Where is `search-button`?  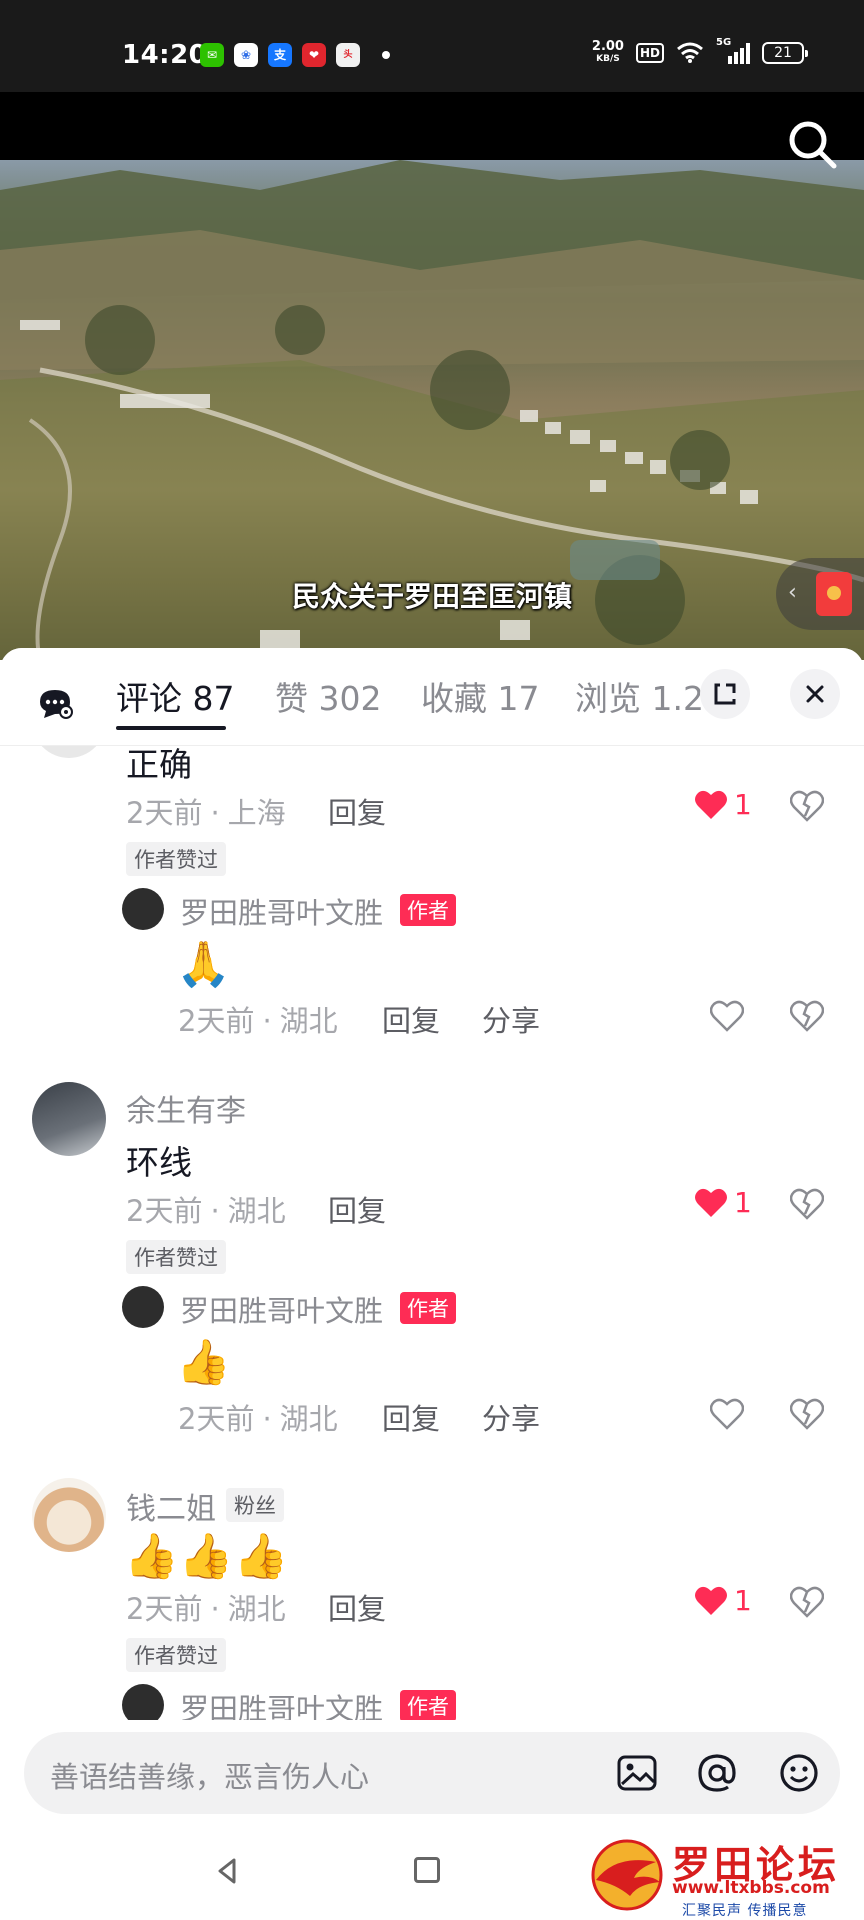 search-button is located at coordinates (812, 144).